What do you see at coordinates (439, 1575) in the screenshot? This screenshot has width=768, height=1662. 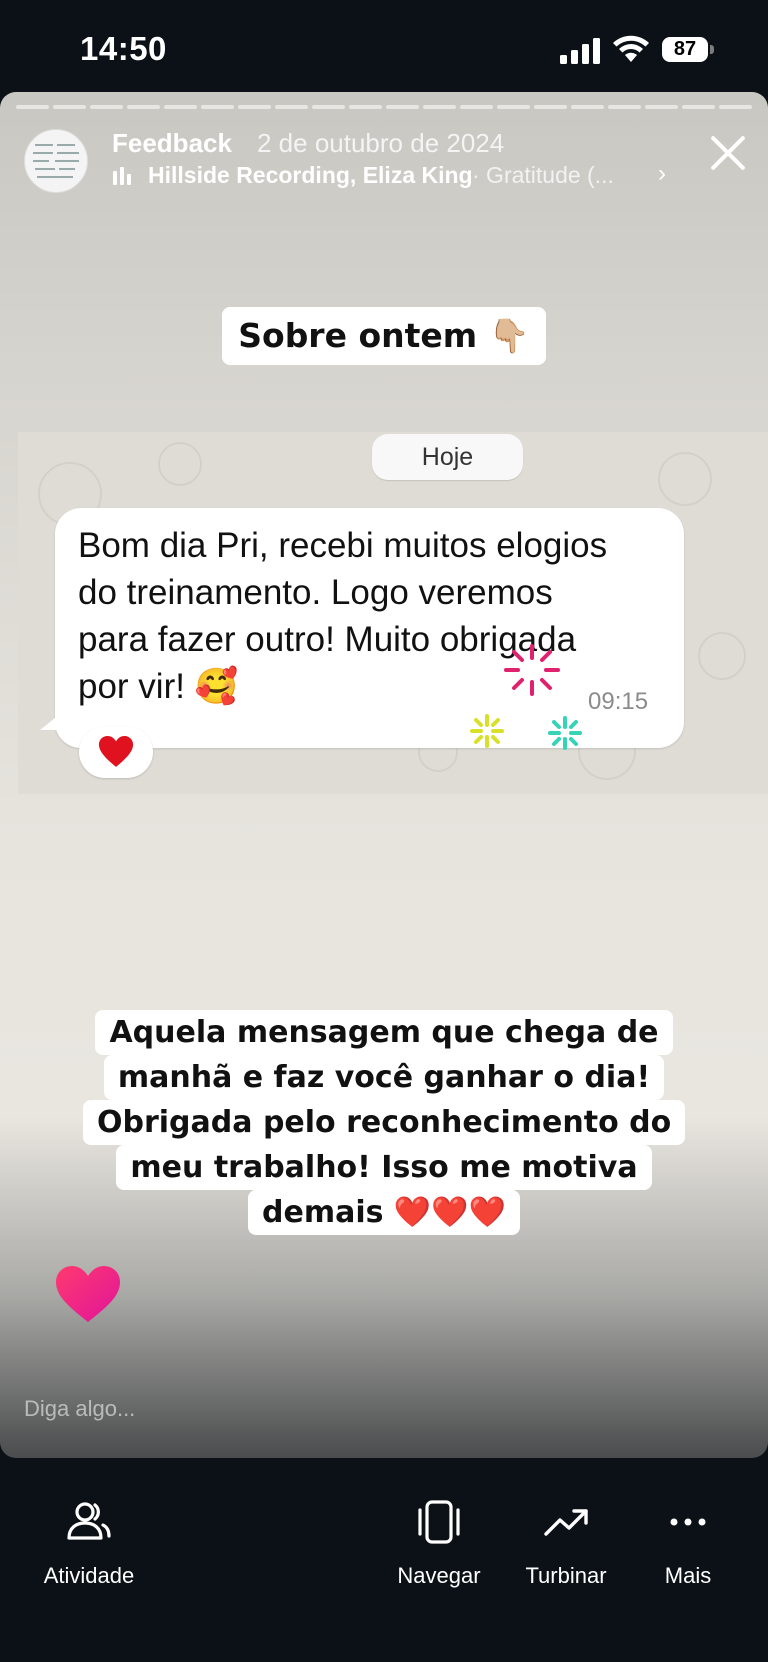 I see `tab-label: Navegar` at bounding box center [439, 1575].